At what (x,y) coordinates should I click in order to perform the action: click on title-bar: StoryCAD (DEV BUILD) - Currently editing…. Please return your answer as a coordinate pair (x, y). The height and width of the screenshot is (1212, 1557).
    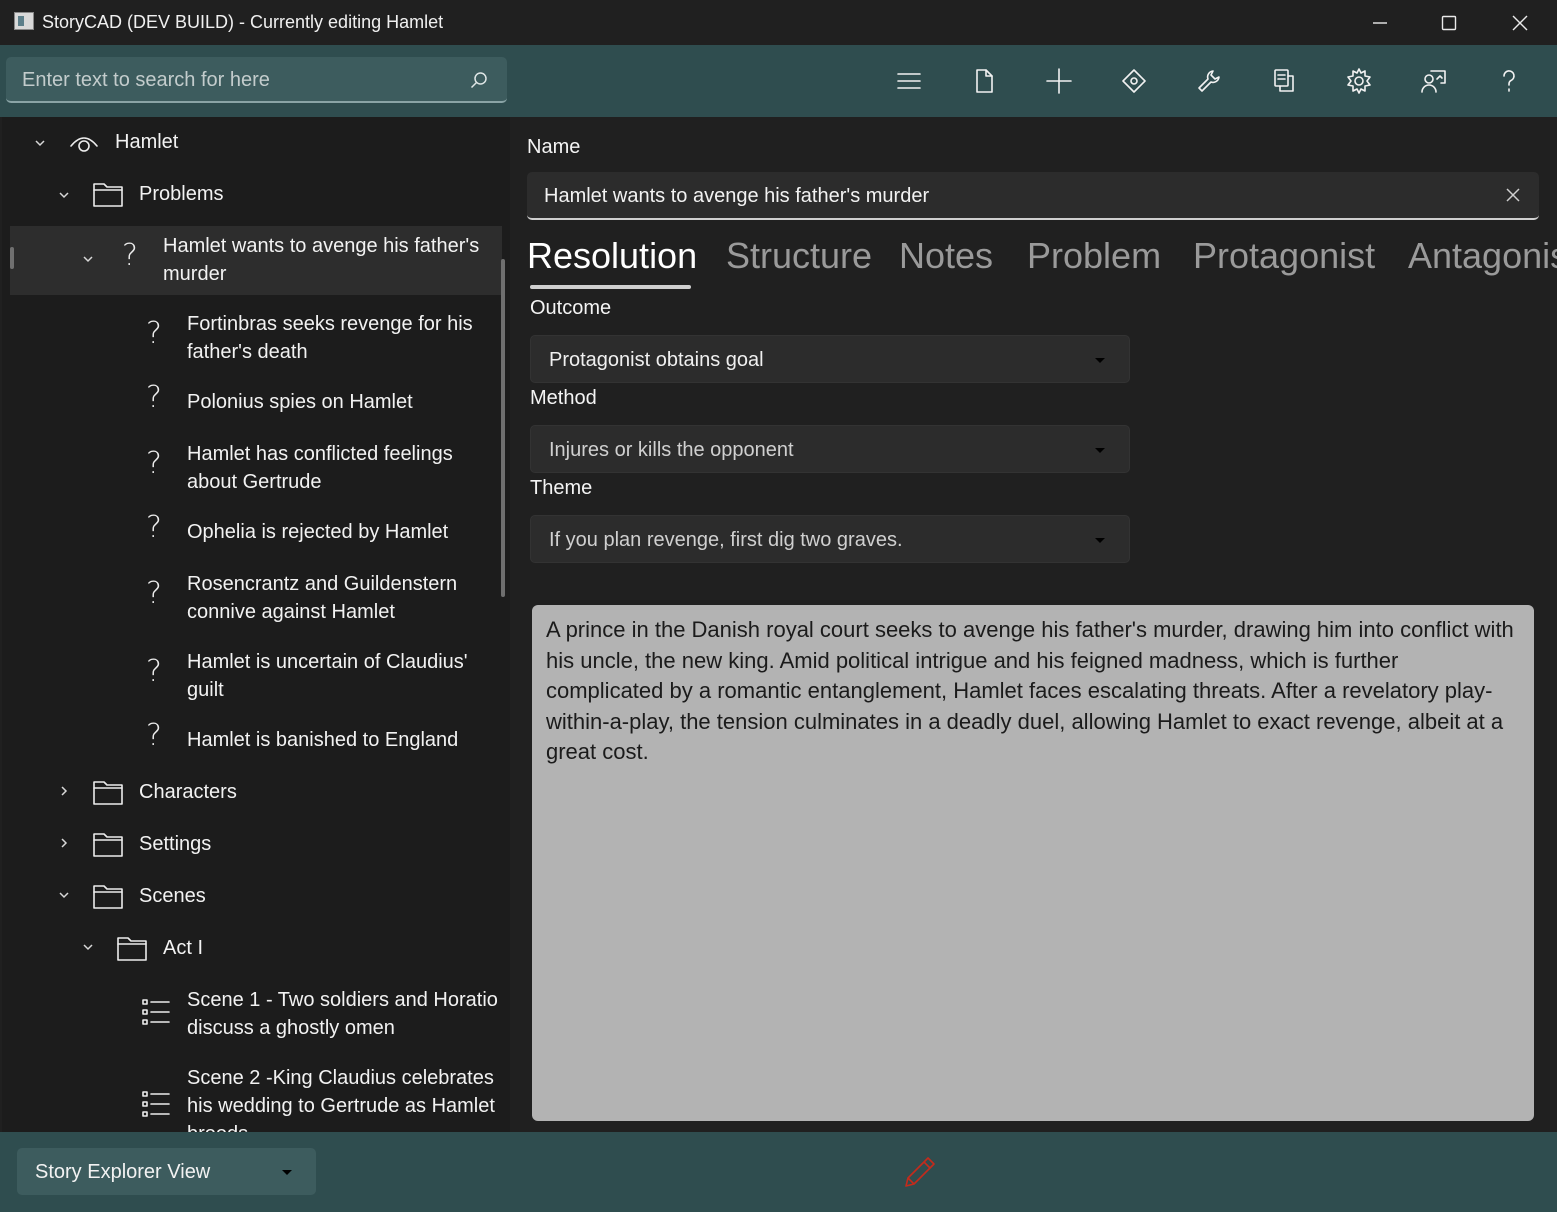
    Looking at the image, I should click on (778, 22).